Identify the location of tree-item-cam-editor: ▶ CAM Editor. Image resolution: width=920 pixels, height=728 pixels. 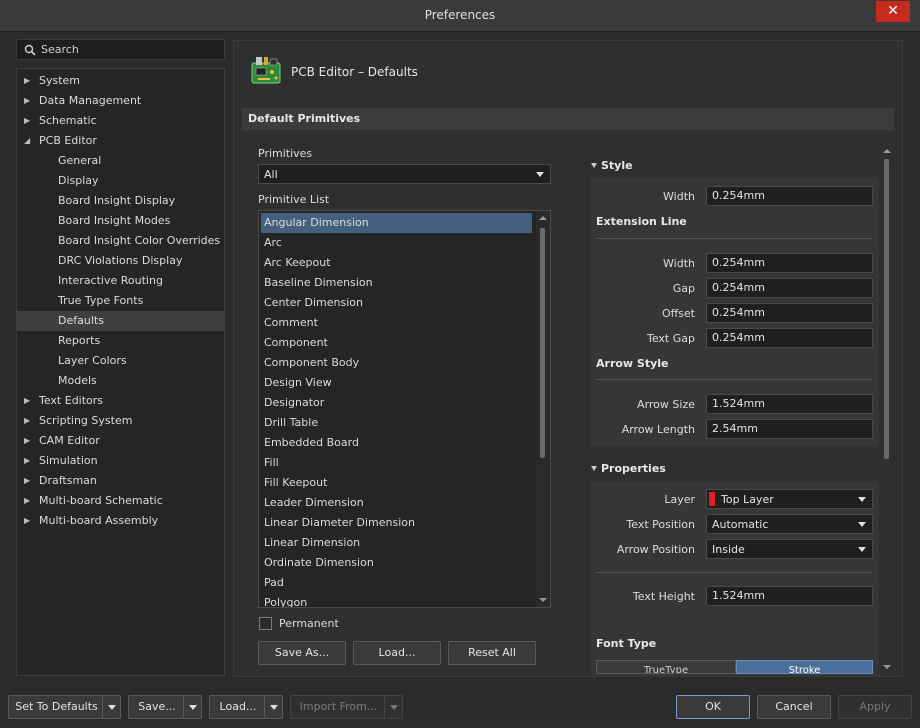
(120, 441).